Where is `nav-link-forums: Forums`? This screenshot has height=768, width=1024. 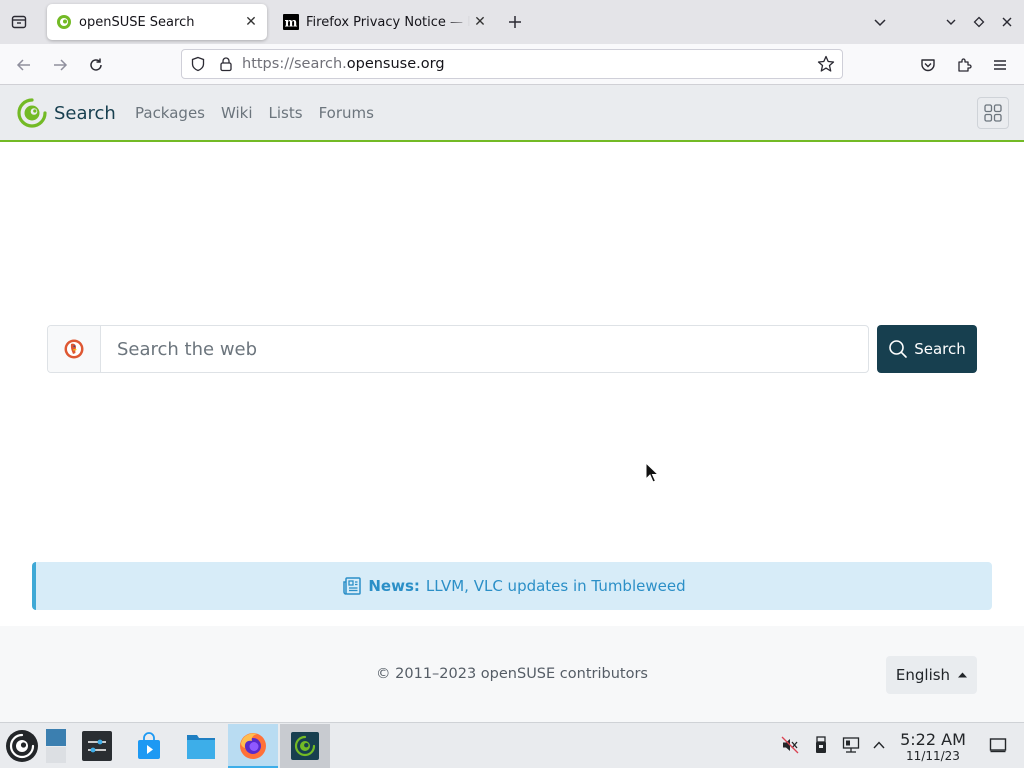
nav-link-forums: Forums is located at coordinates (346, 113).